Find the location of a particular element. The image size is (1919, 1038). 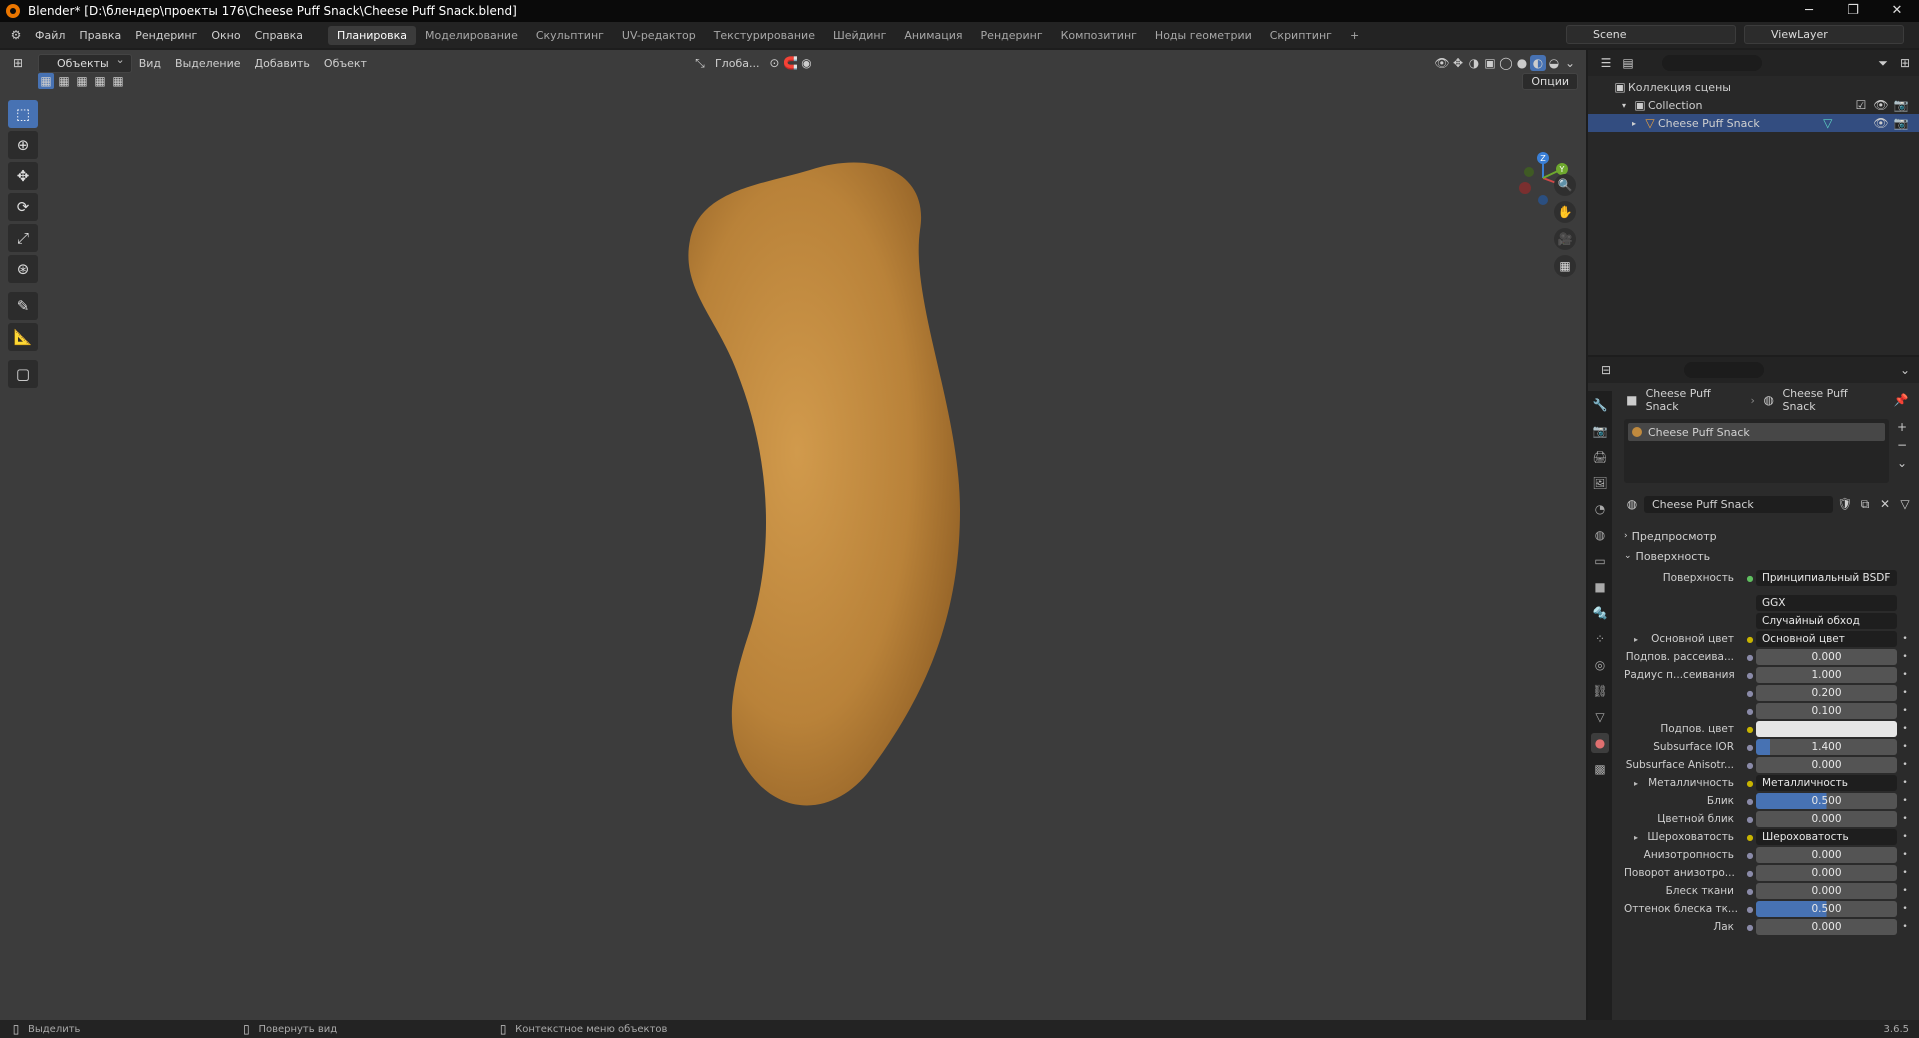

measure-tool-icon: 📐 is located at coordinates (23, 337).